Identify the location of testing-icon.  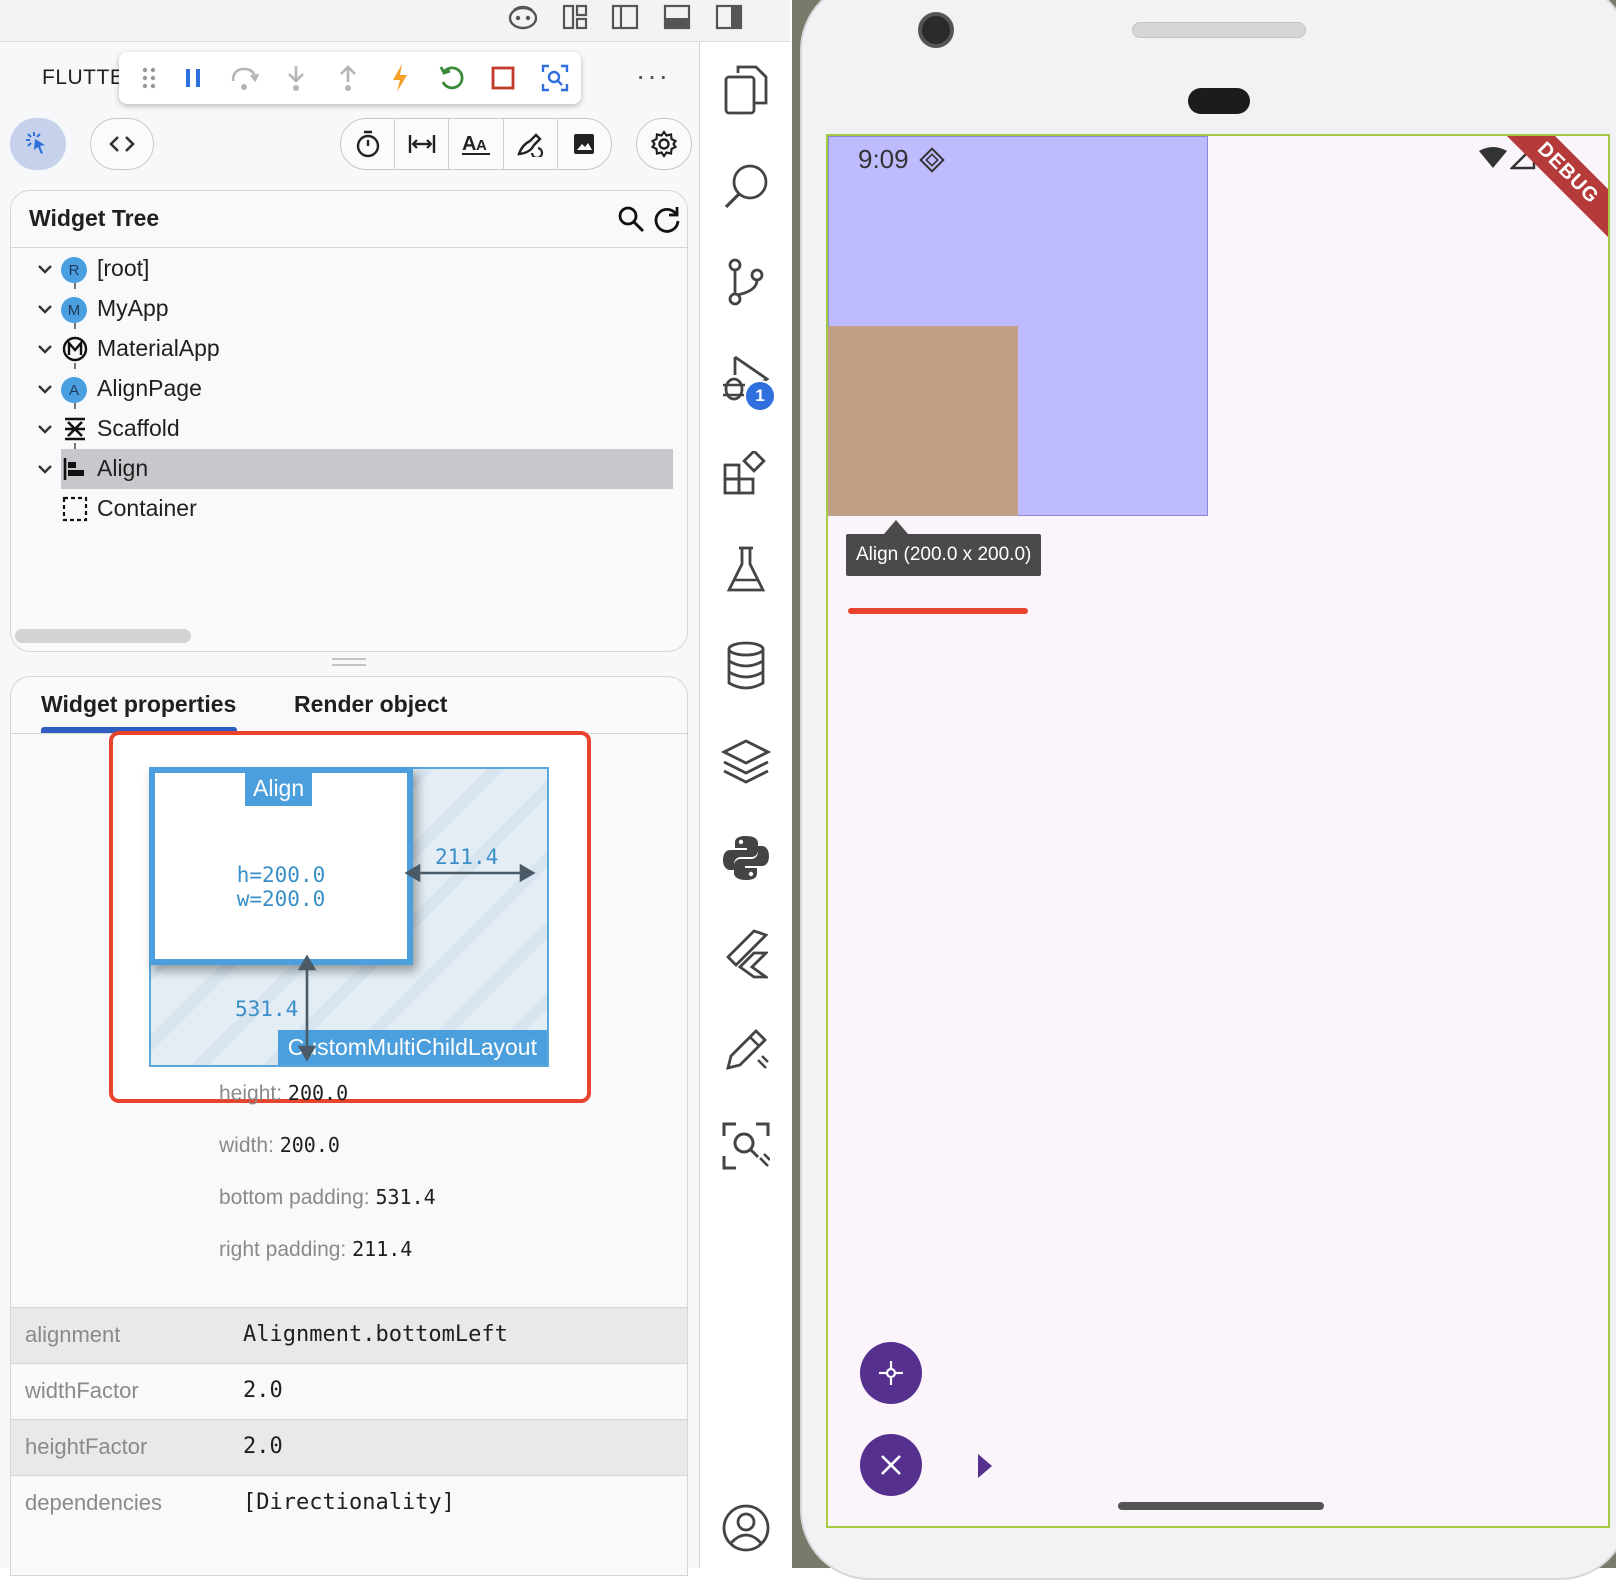
(746, 570).